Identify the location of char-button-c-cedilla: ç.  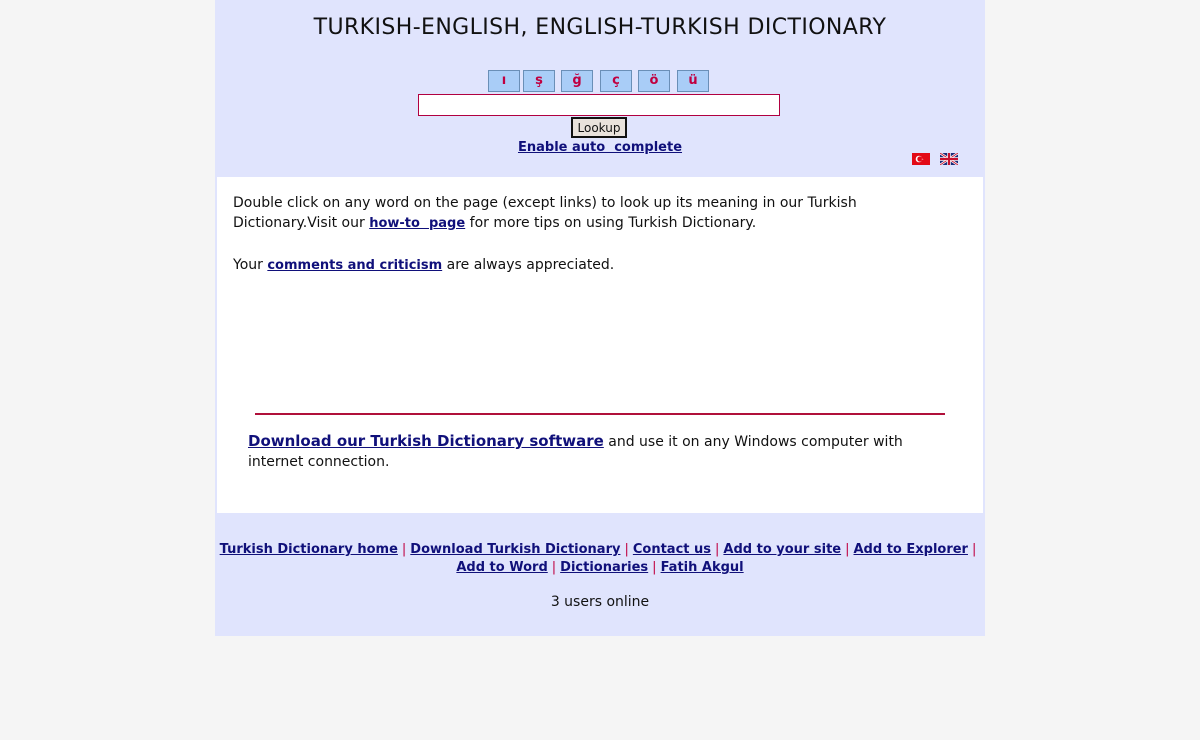
(616, 81).